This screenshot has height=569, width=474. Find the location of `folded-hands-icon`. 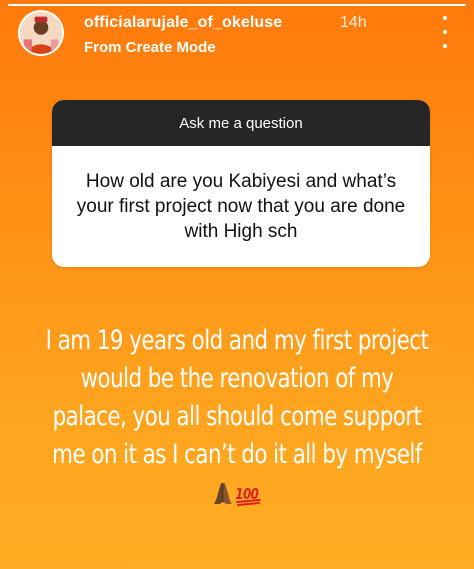

folded-hands-icon is located at coordinates (222, 499).